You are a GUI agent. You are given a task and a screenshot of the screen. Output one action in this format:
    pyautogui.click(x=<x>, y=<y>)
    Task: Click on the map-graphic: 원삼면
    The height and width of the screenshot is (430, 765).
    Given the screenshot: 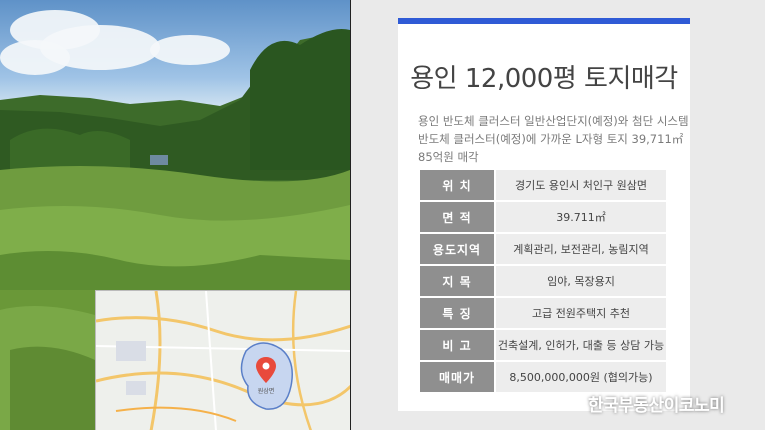 What is the action you would take?
    pyautogui.click(x=223, y=360)
    